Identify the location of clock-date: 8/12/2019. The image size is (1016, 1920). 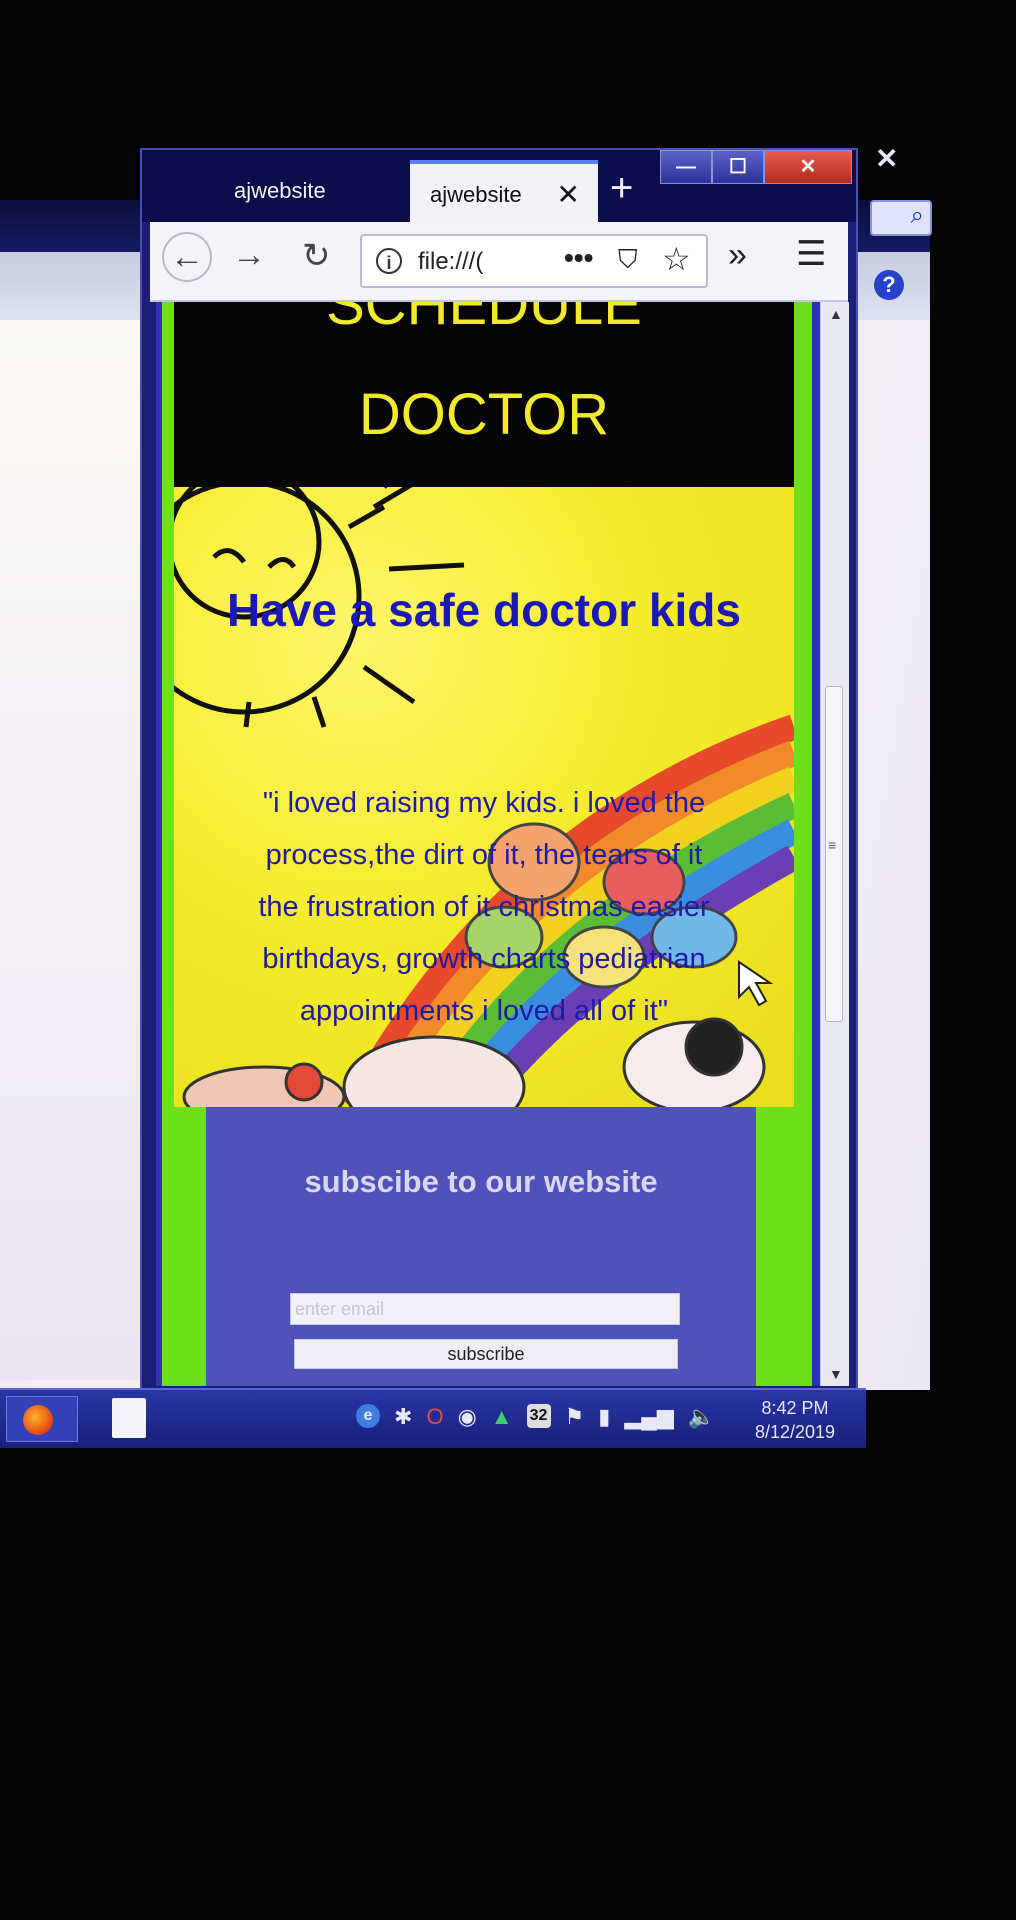
(795, 1432).